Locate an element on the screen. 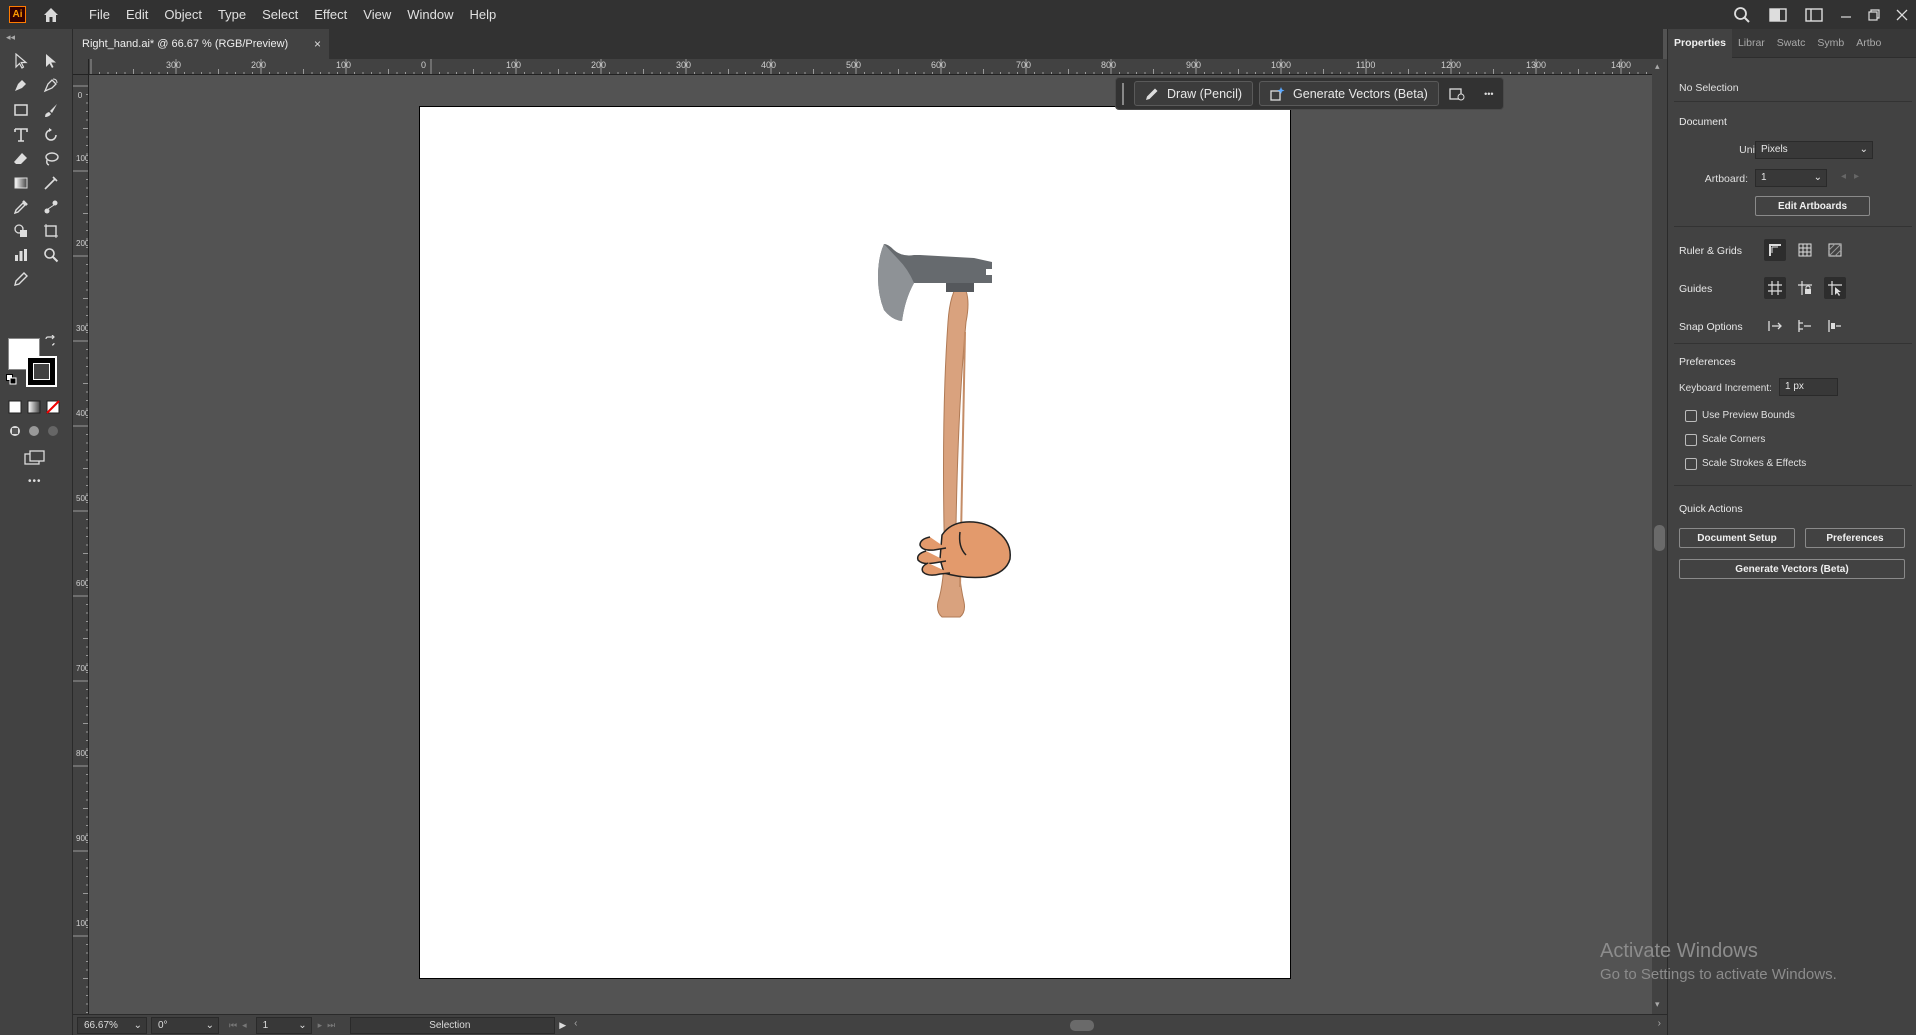 The width and height of the screenshot is (1916, 1035). menu-type: Type is located at coordinates (232, 14).